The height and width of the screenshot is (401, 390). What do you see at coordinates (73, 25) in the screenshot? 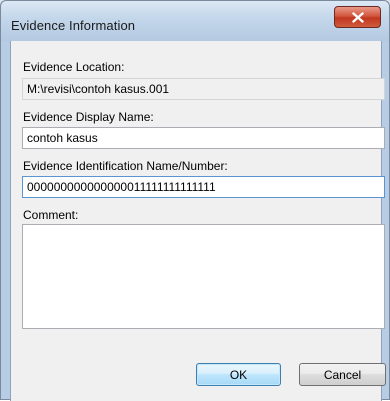
I see `dialog-title: Evidence Information` at bounding box center [73, 25].